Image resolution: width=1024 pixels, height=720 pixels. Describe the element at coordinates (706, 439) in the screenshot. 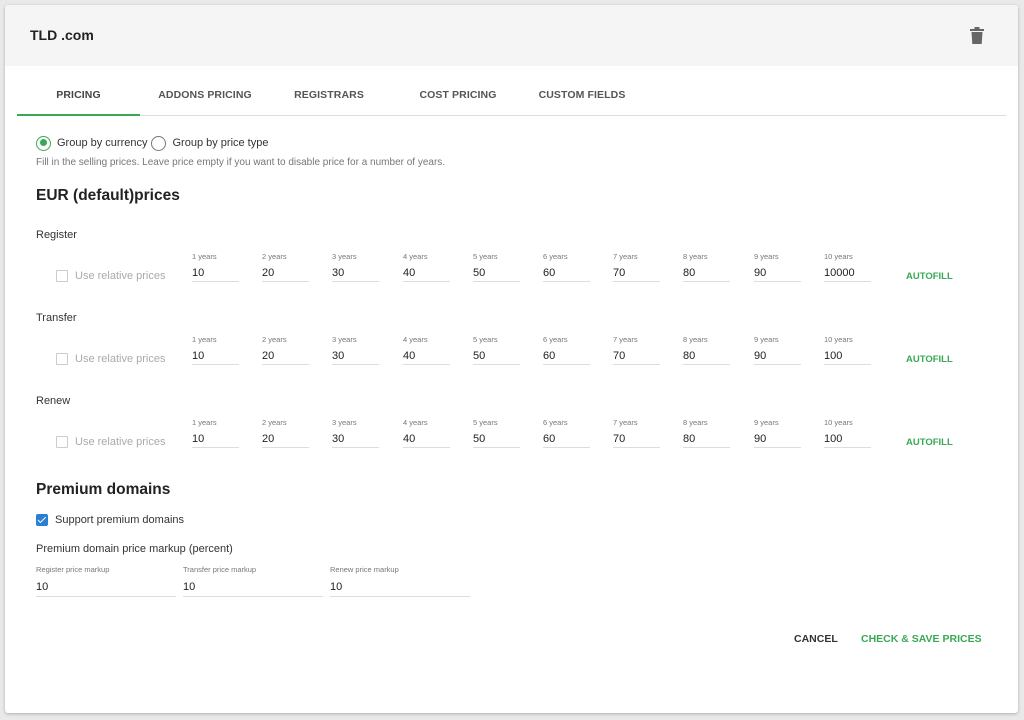

I see `renew-price-input: 80` at that location.